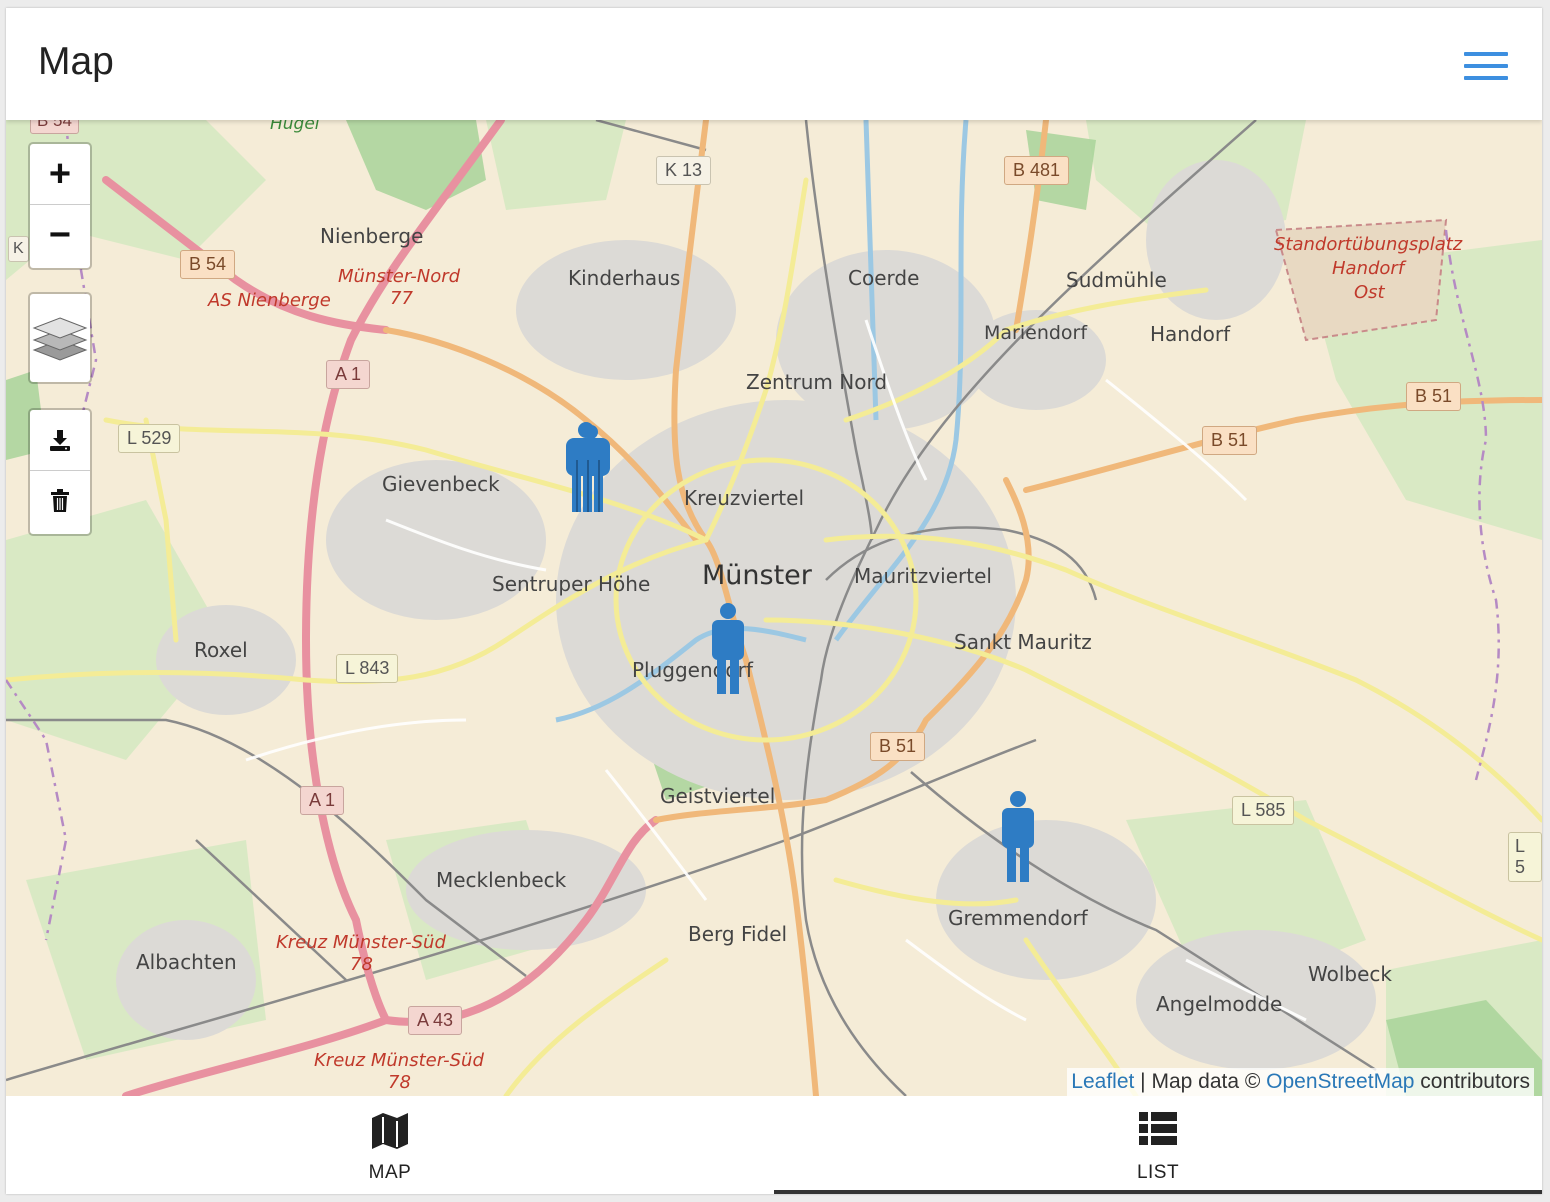  What do you see at coordinates (1368, 268) in the screenshot?
I see `area-label: Handorf` at bounding box center [1368, 268].